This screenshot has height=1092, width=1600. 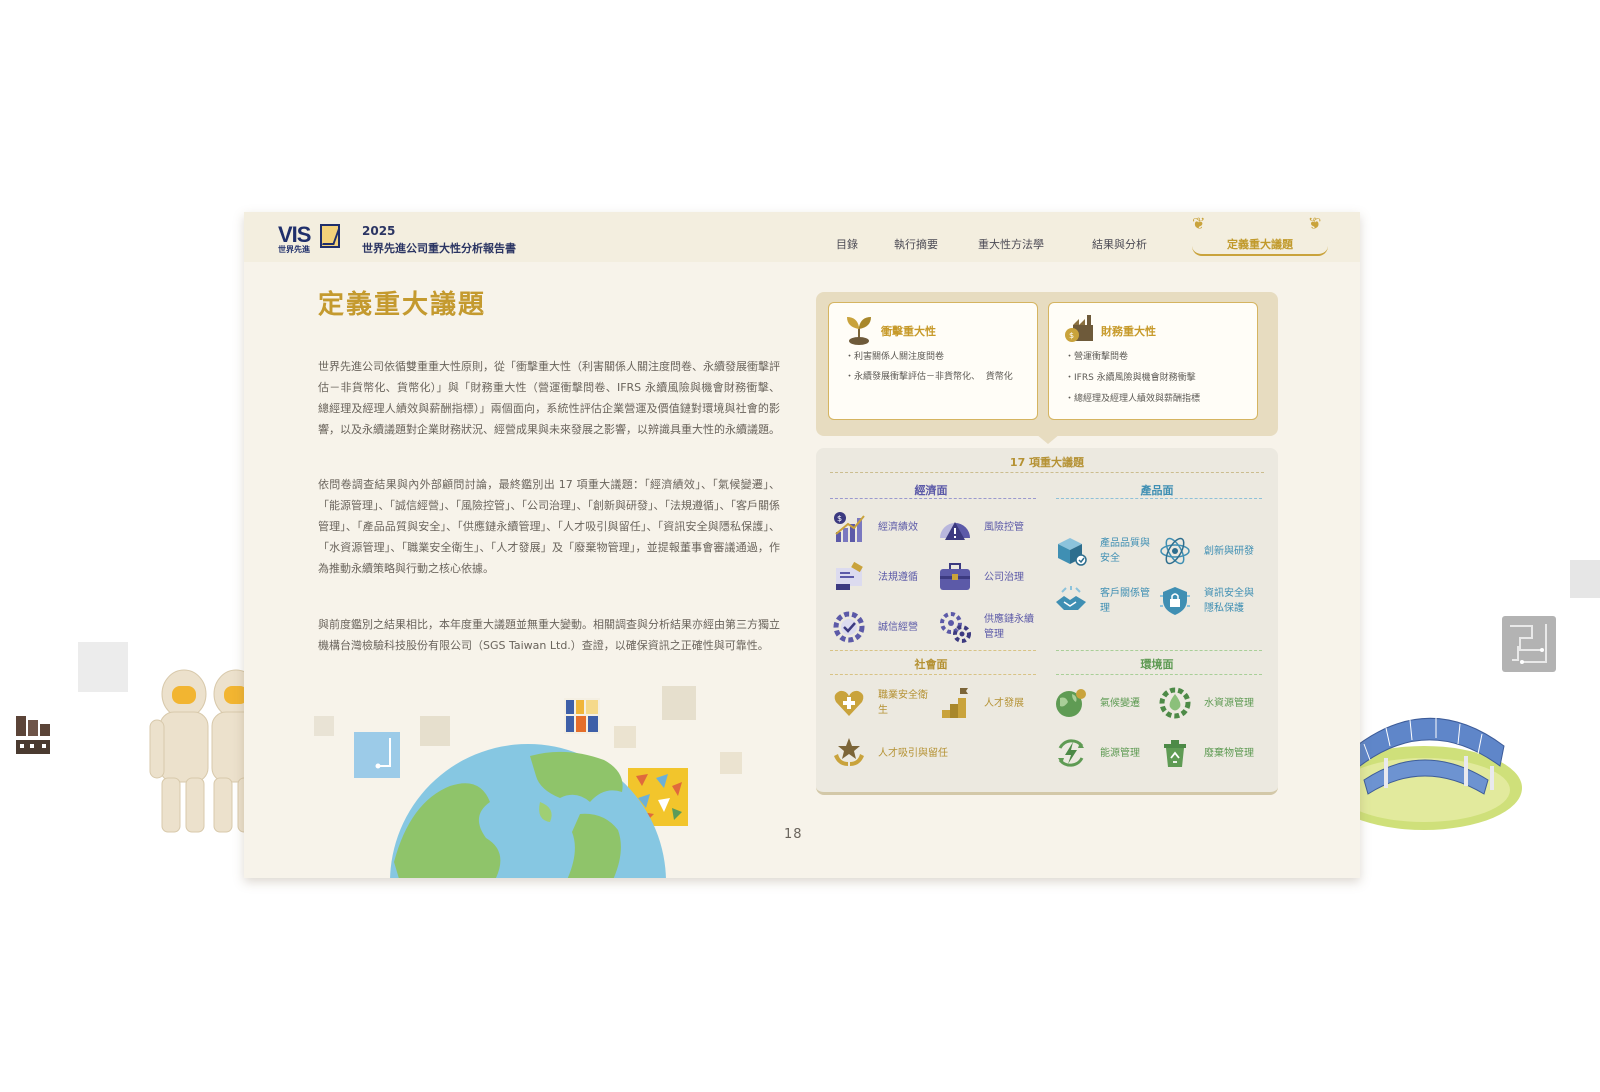 I want to click on product-section-label: 產品面, so click(x=1157, y=490).